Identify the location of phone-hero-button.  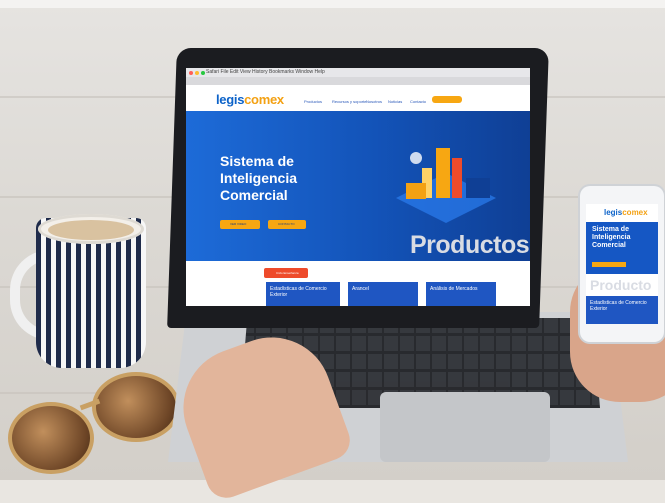
(609, 264).